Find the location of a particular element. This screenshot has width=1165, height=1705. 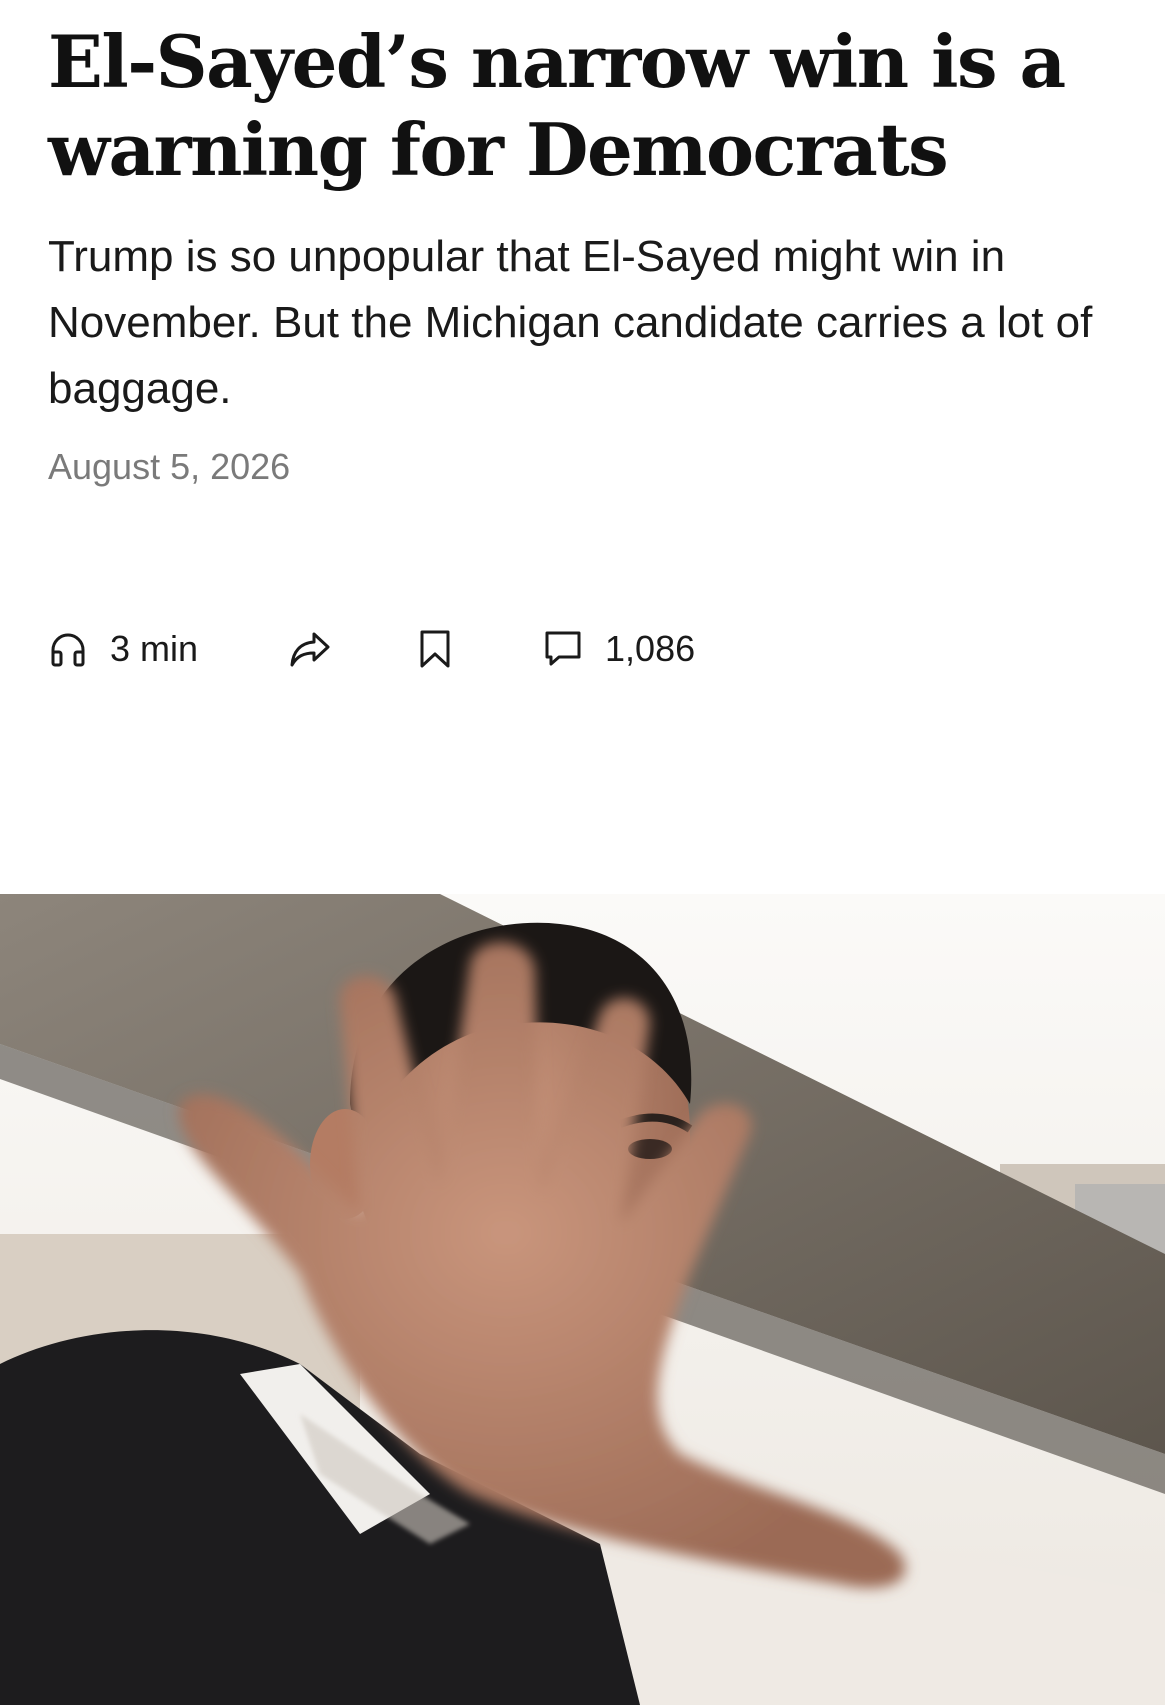

save-button is located at coordinates (435, 649).